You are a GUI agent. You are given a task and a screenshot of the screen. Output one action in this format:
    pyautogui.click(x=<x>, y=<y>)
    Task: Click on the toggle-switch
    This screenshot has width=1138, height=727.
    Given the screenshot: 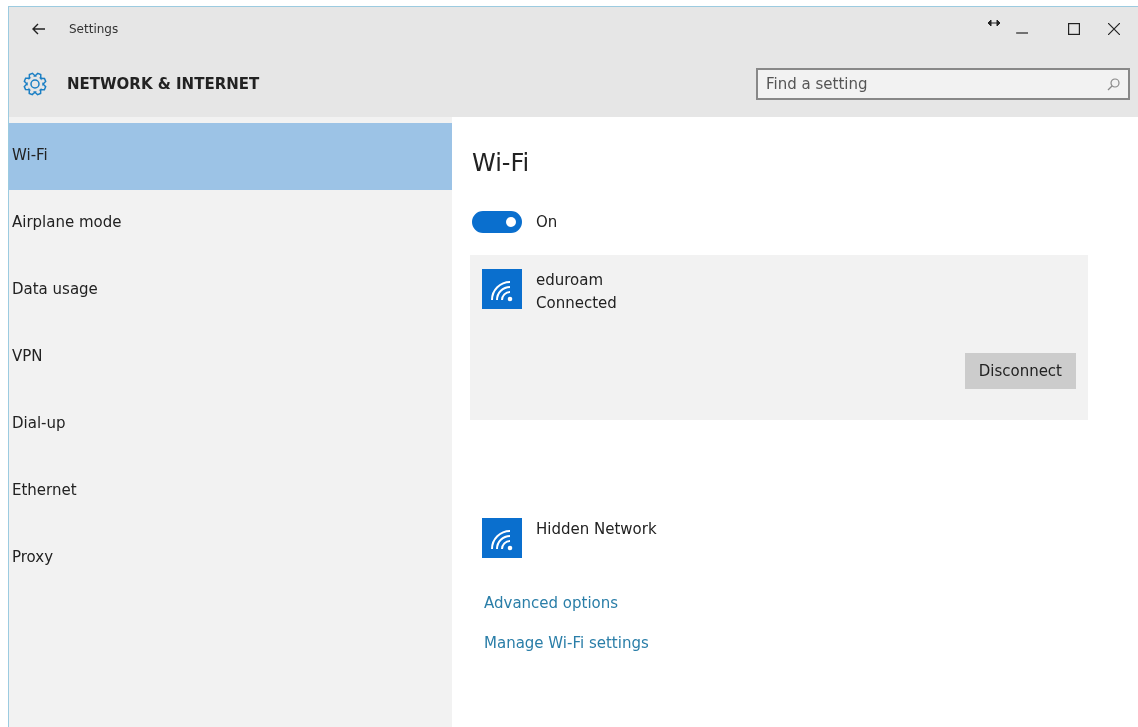 What is the action you would take?
    pyautogui.click(x=497, y=222)
    